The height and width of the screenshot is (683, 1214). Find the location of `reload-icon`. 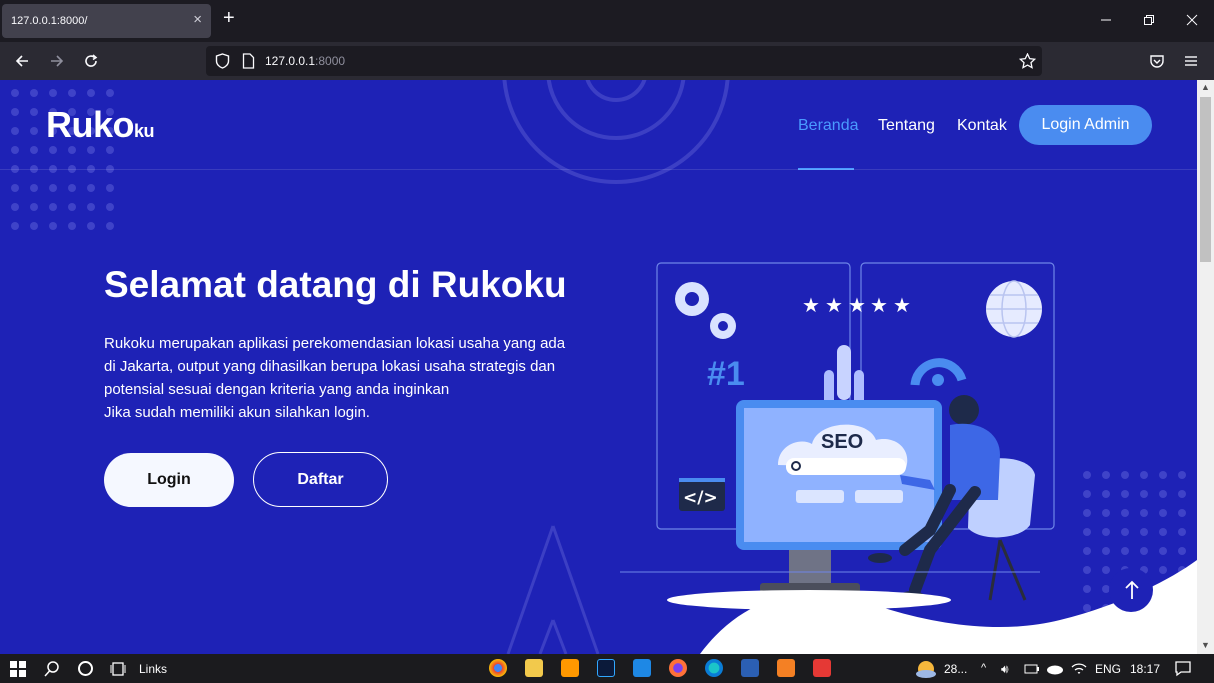

reload-icon is located at coordinates (91, 61).